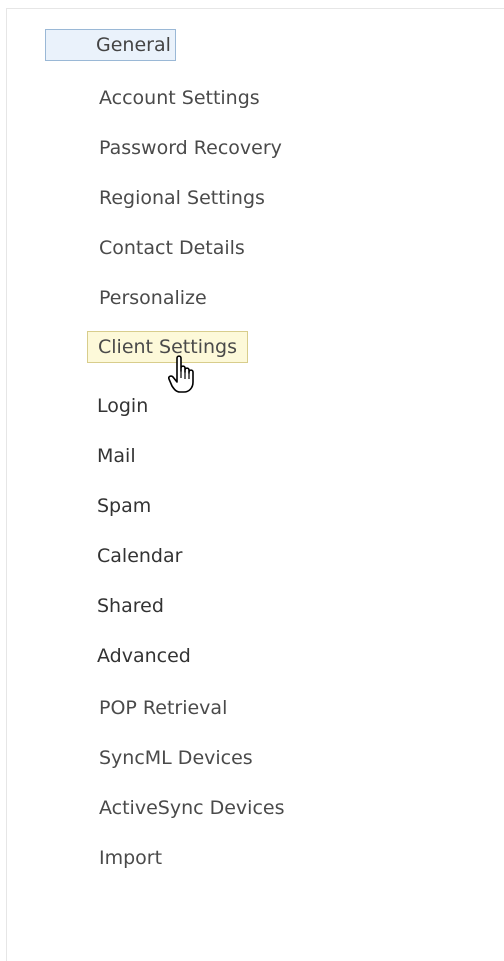 The image size is (504, 961). What do you see at coordinates (144, 656) in the screenshot?
I see `nav-item-advanced: Advanced` at bounding box center [144, 656].